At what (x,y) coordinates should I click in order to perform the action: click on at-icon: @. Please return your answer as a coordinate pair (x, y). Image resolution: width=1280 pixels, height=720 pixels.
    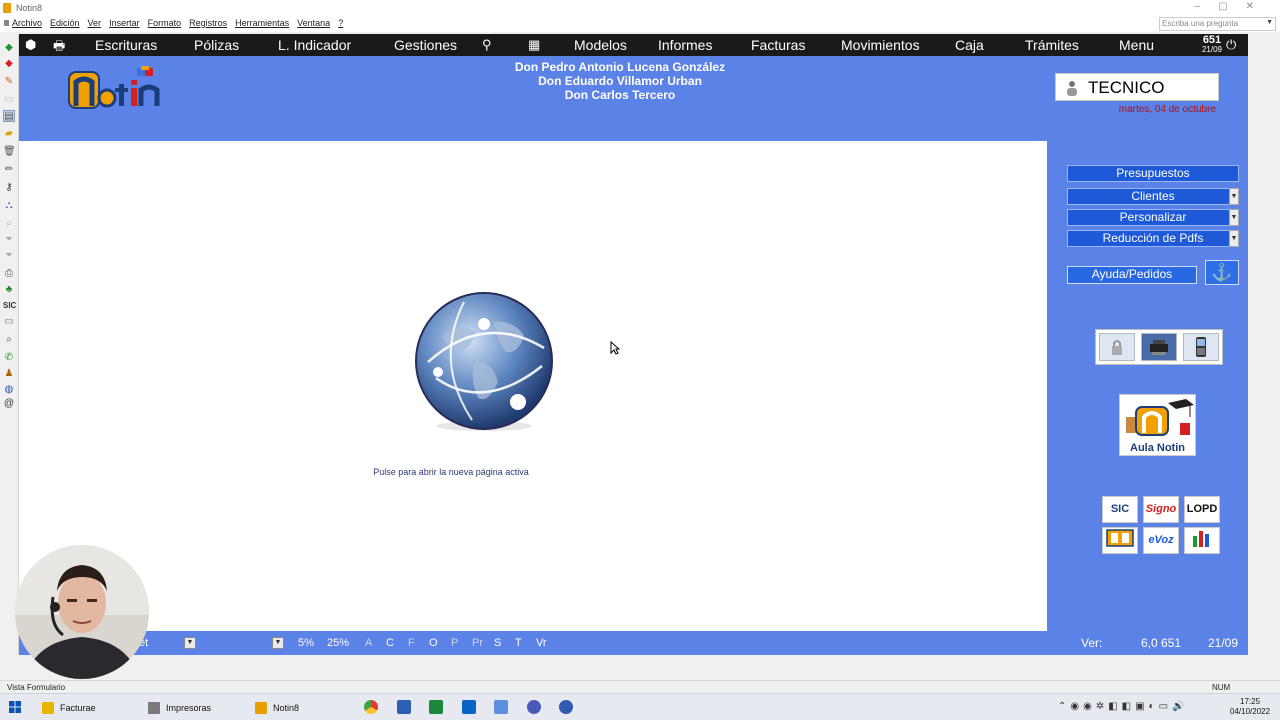
    Looking at the image, I should click on (9, 404).